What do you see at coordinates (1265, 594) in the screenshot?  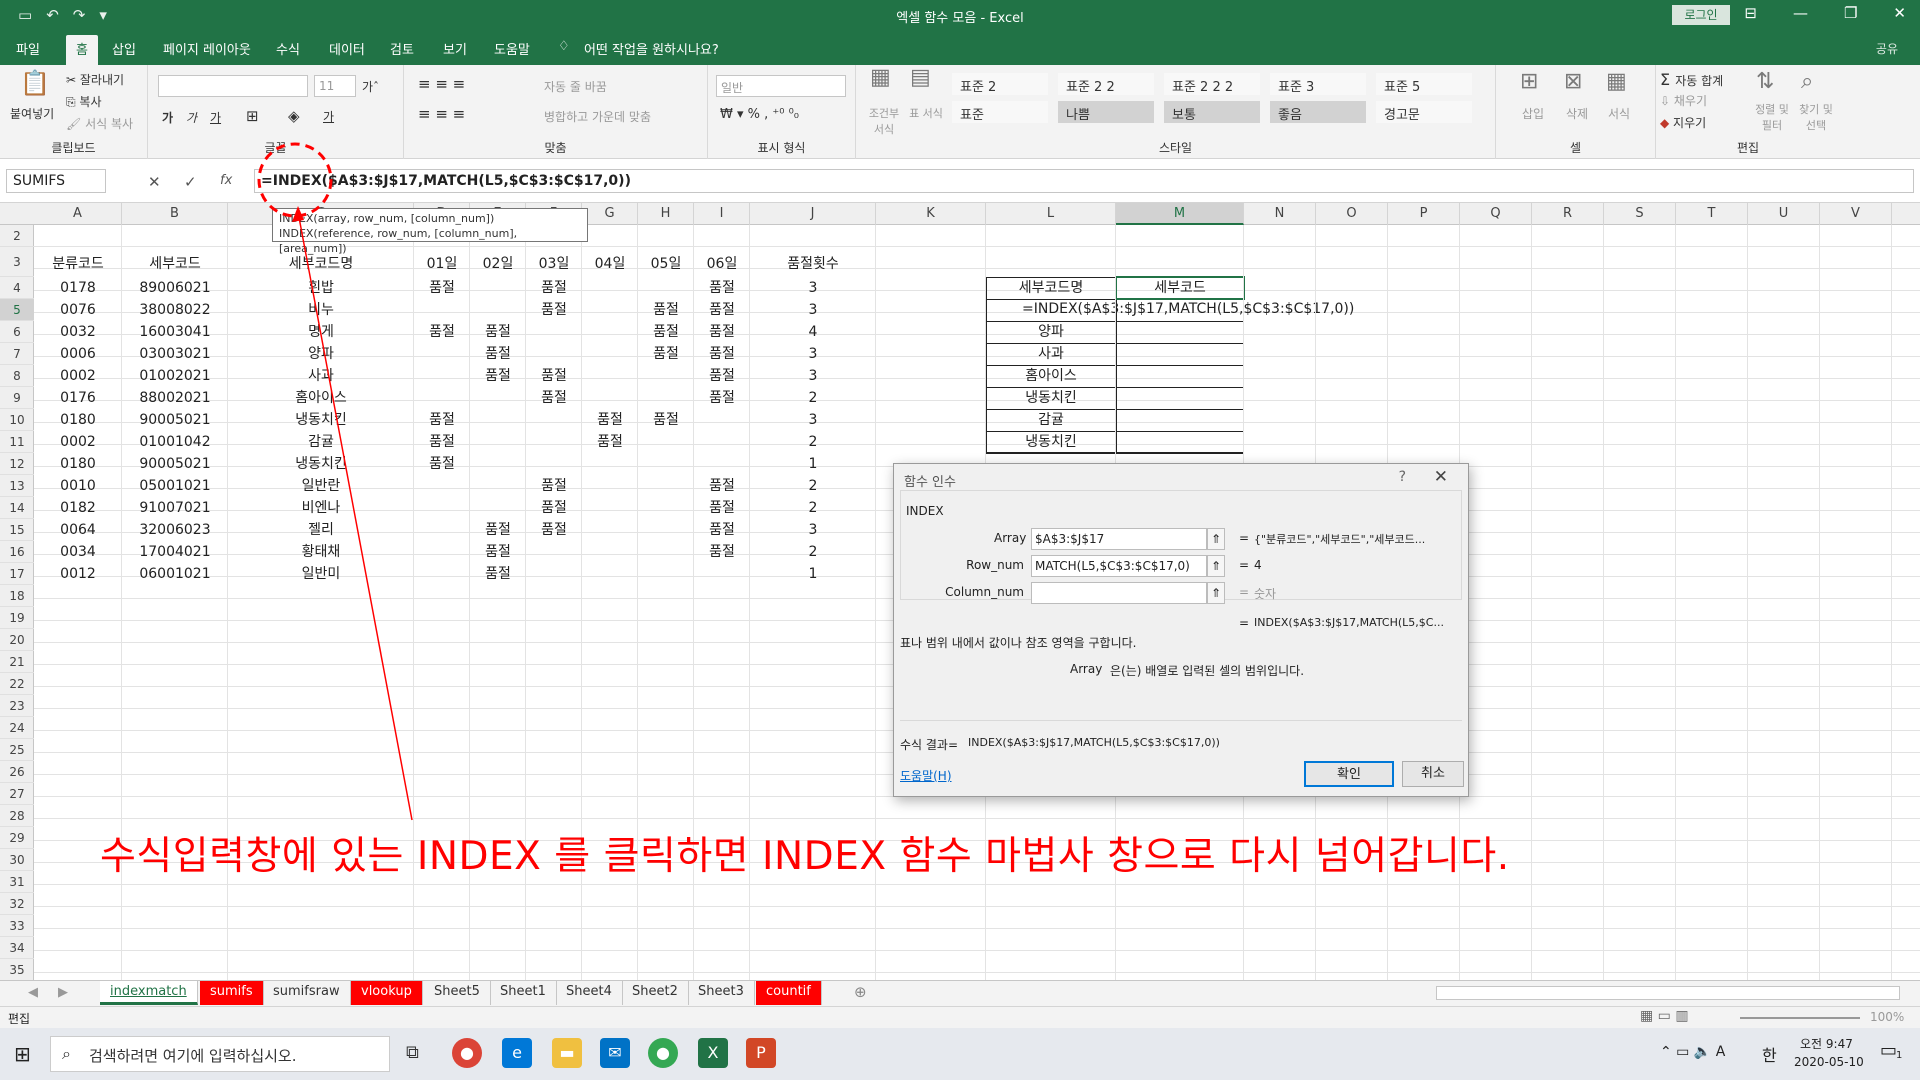 I see `column-num-result: 숫자` at bounding box center [1265, 594].